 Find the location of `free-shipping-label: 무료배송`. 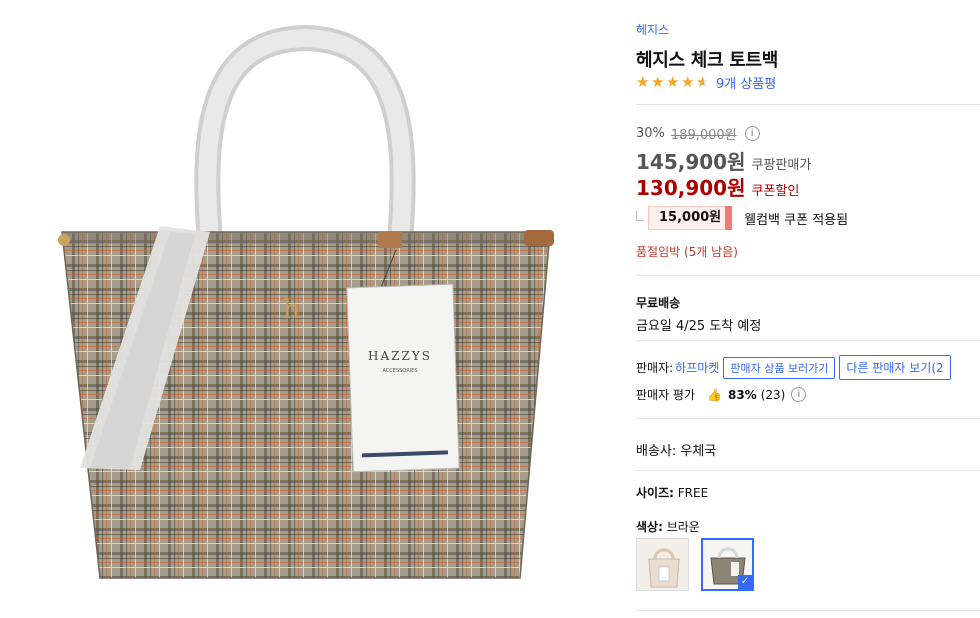

free-shipping-label: 무료배송 is located at coordinates (658, 303).